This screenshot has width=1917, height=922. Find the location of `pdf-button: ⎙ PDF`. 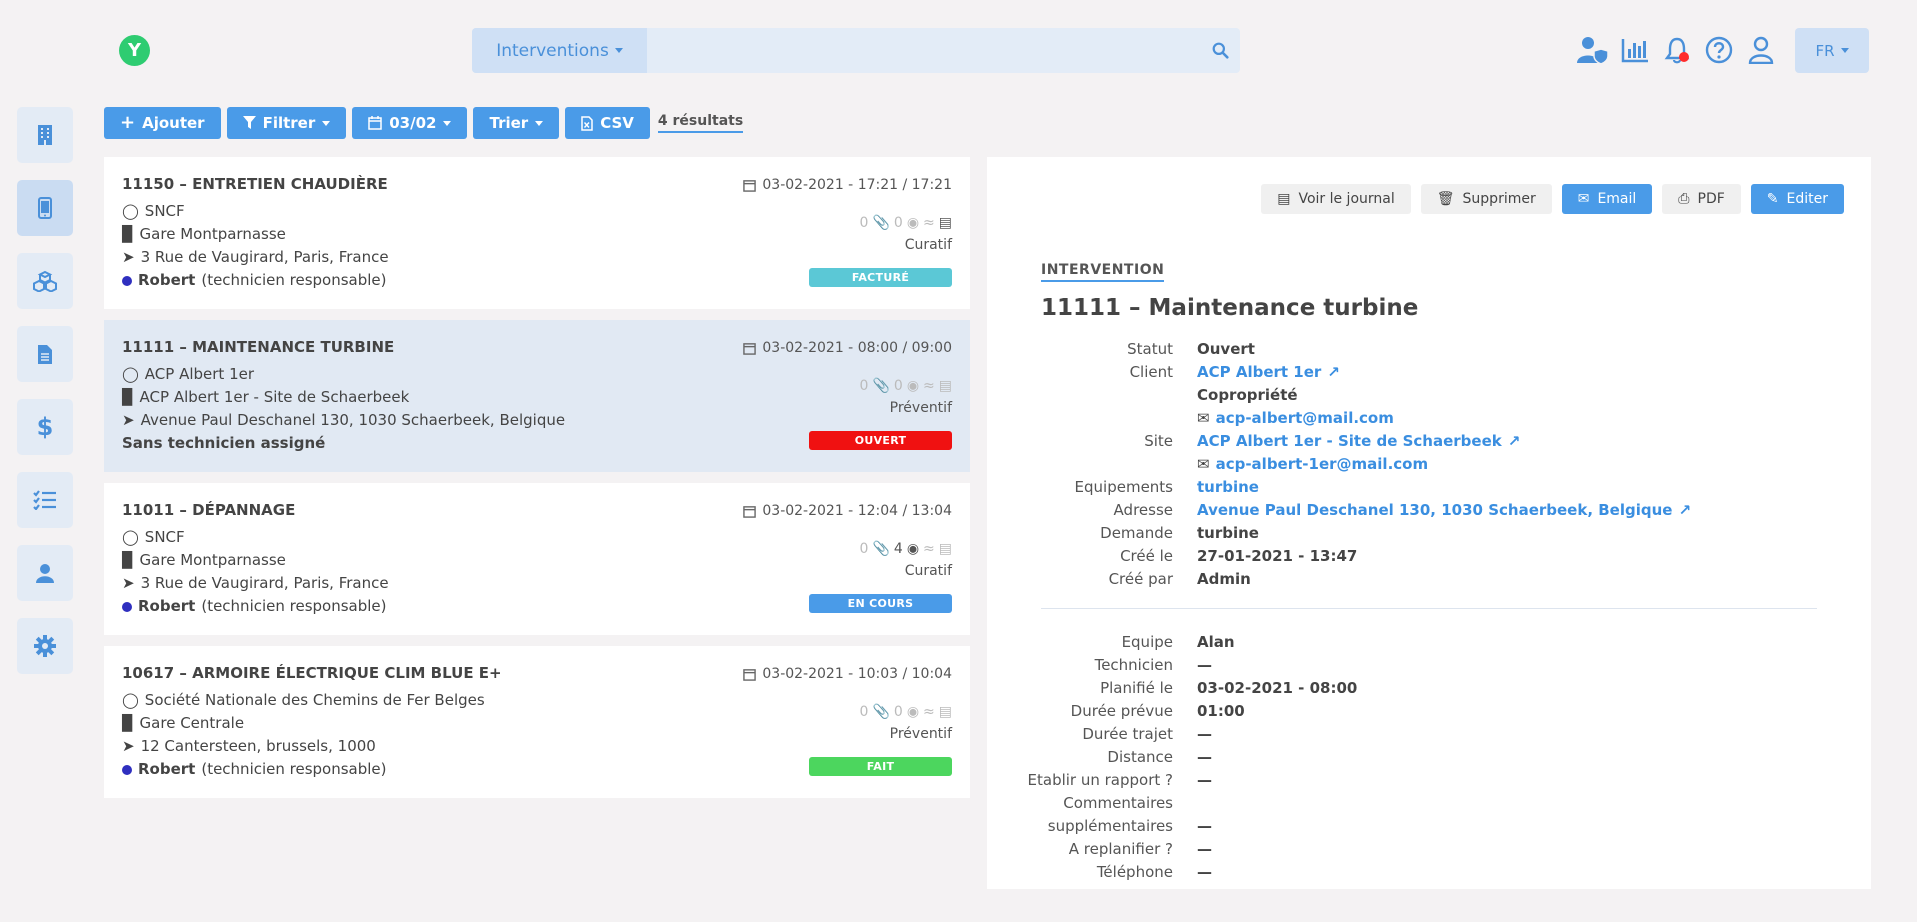

pdf-button: ⎙ PDF is located at coordinates (1701, 199).